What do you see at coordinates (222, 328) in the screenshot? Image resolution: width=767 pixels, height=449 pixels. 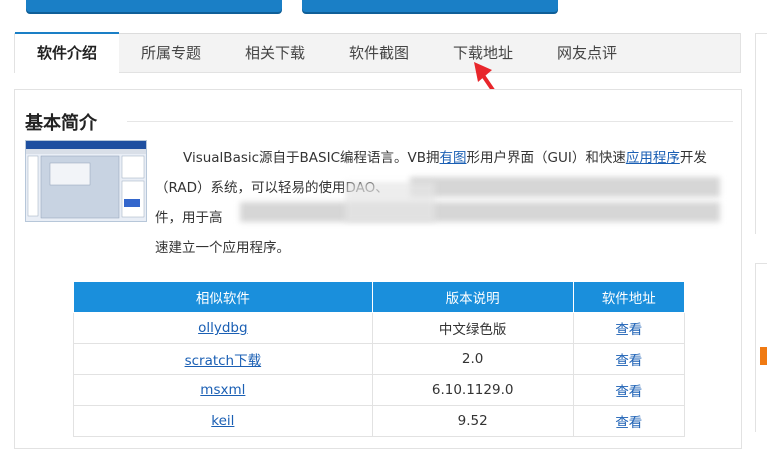 I see `software-link: ollydbg` at bounding box center [222, 328].